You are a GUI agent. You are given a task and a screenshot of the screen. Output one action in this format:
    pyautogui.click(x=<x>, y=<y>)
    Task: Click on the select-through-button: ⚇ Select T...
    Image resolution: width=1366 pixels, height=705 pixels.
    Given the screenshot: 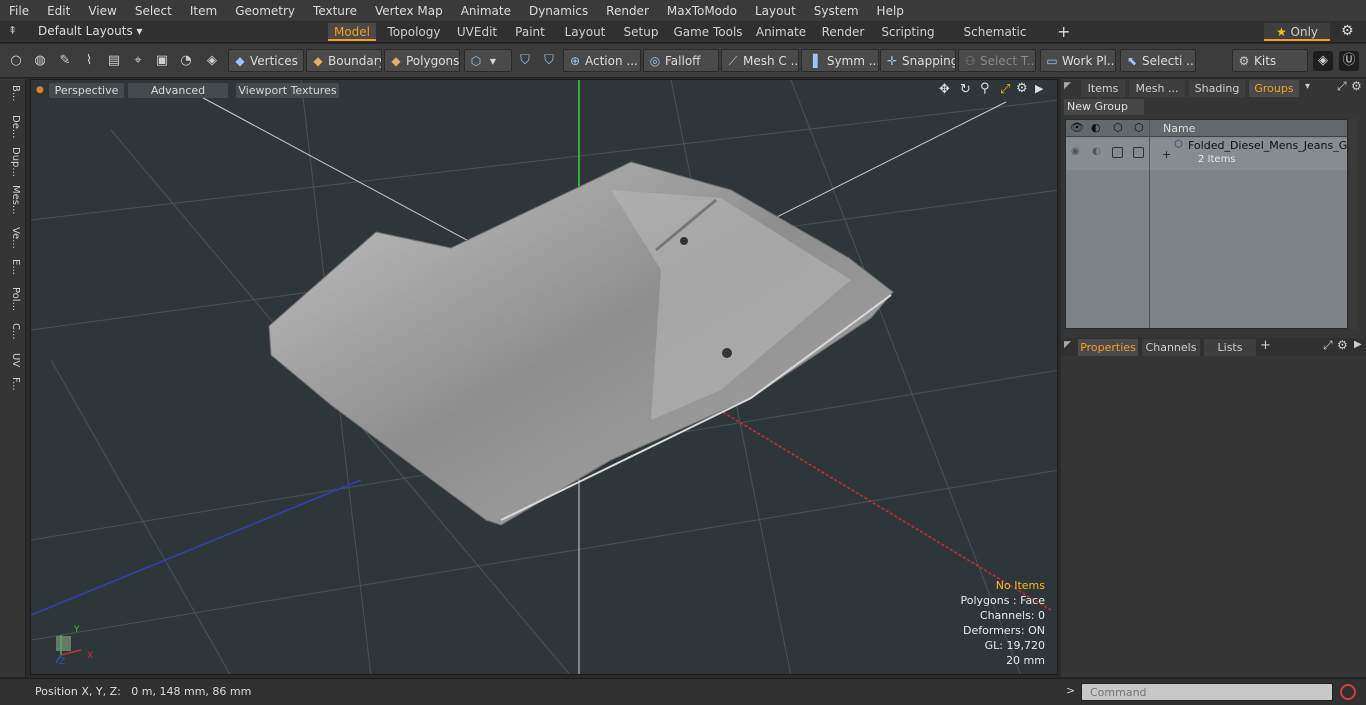 What is the action you would take?
    pyautogui.click(x=997, y=60)
    